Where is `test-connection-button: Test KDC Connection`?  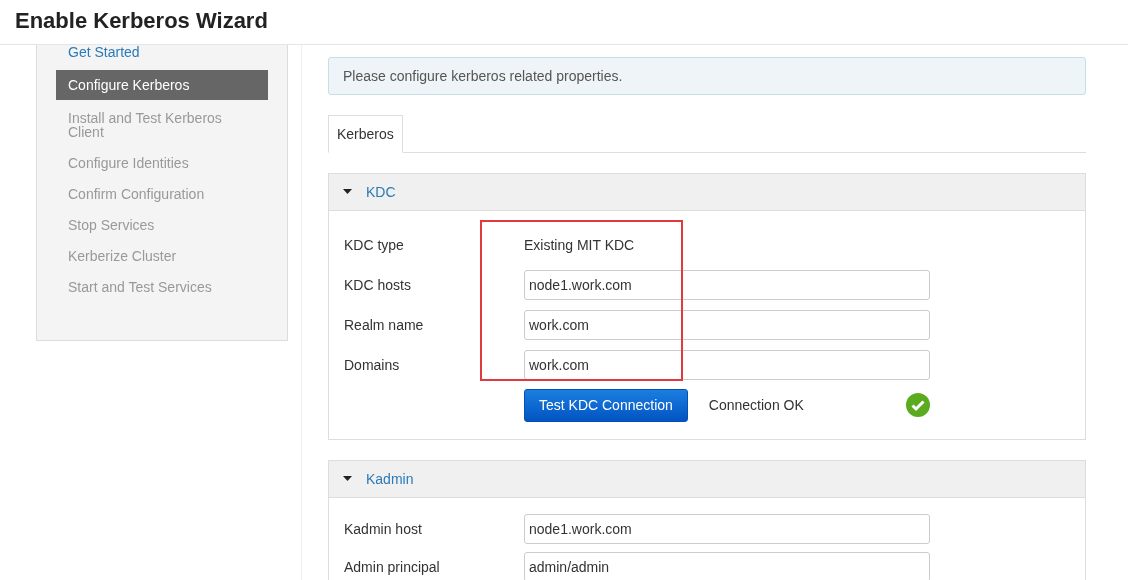 test-connection-button: Test KDC Connection is located at coordinates (606, 405).